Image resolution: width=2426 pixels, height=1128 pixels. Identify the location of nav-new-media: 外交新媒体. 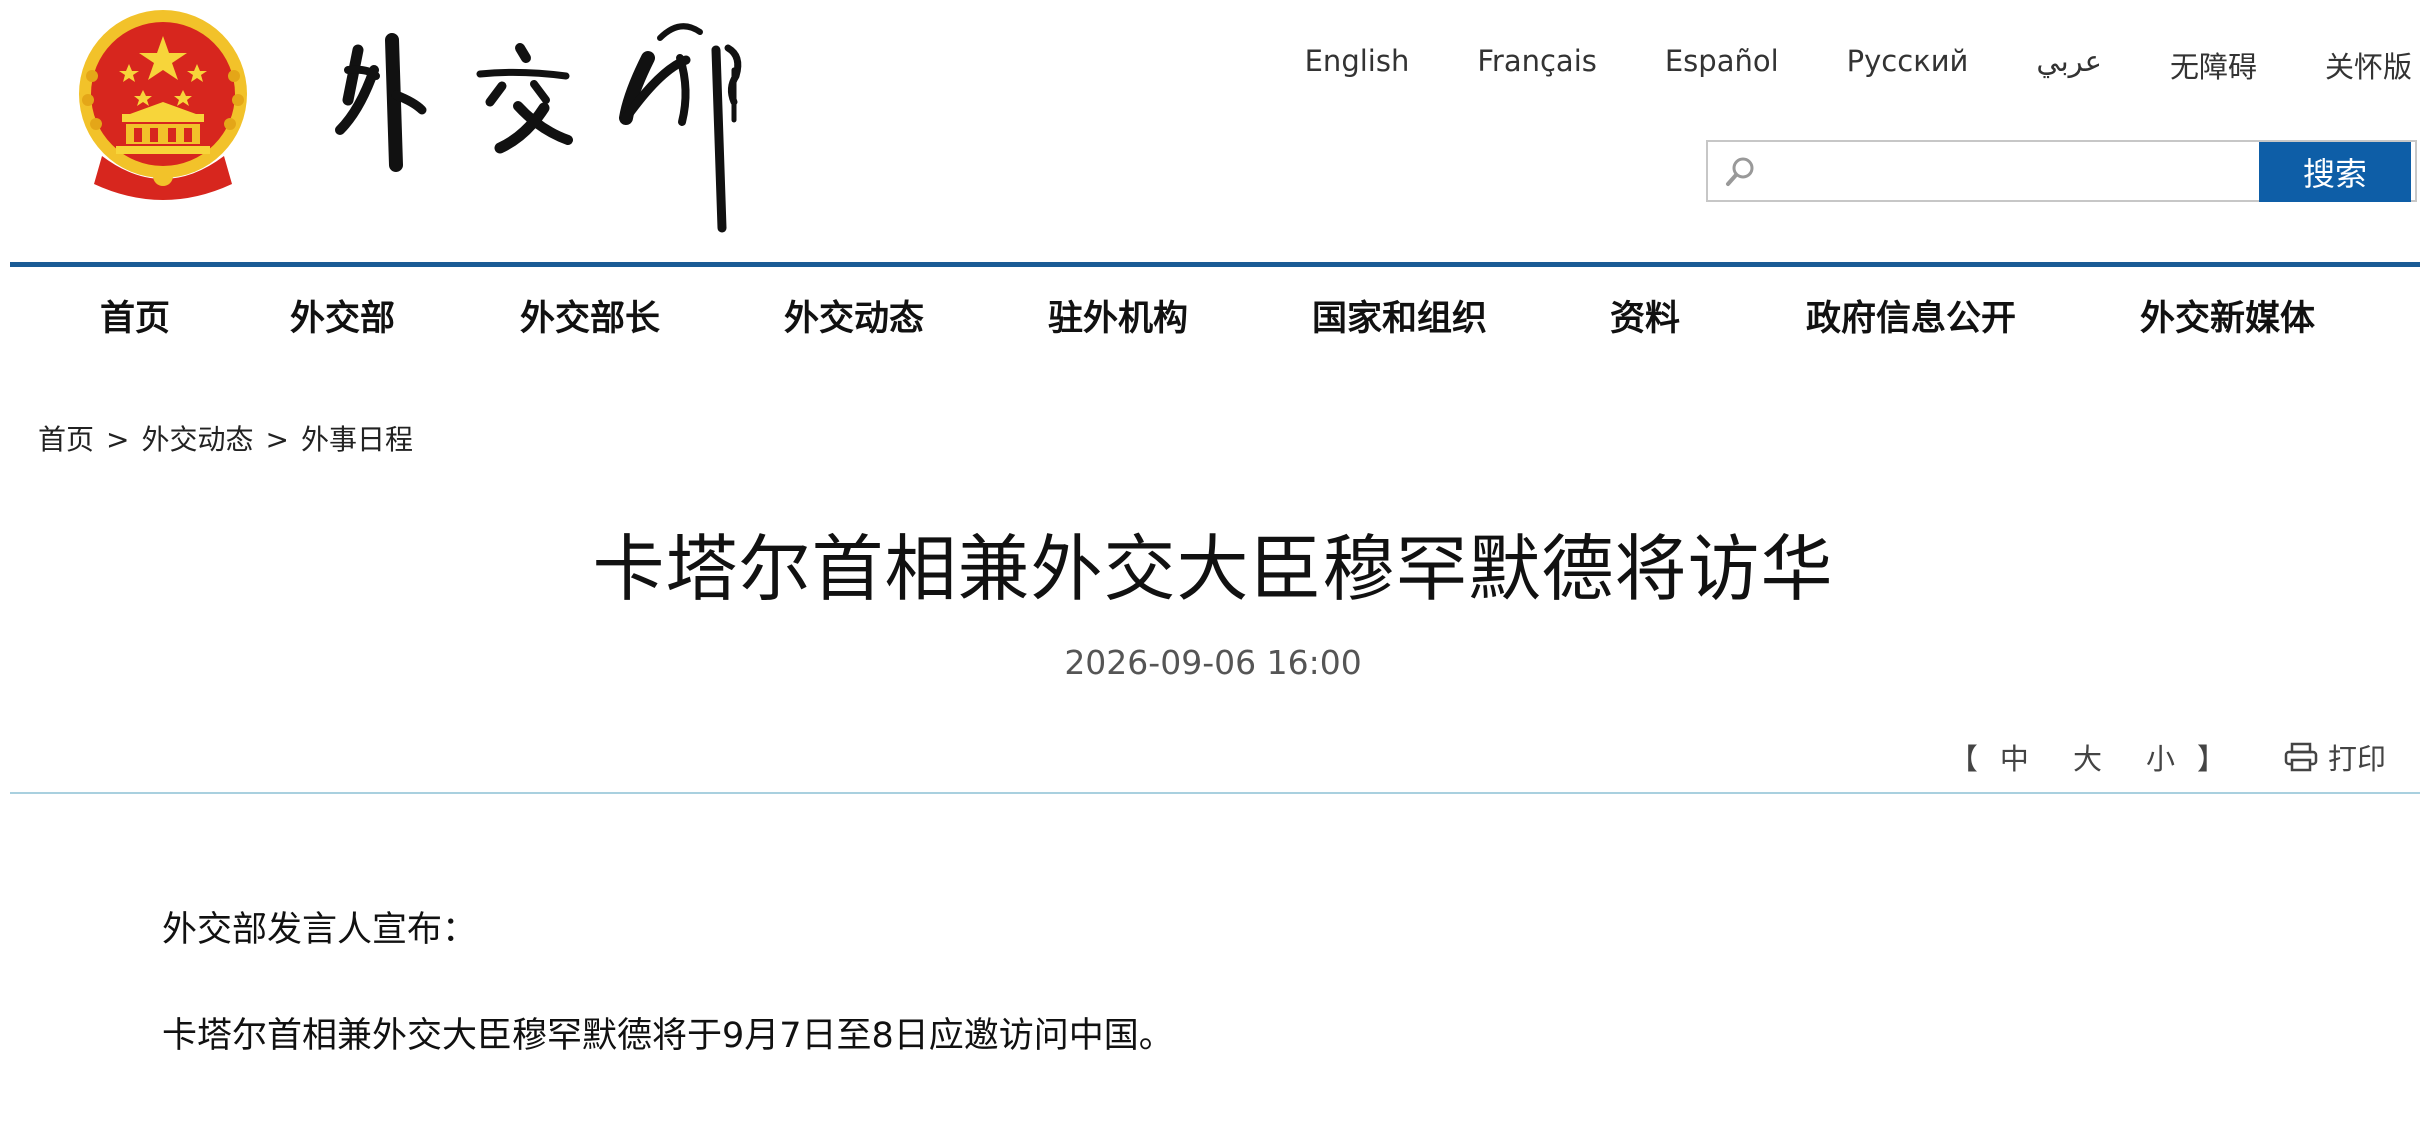
(2227, 315).